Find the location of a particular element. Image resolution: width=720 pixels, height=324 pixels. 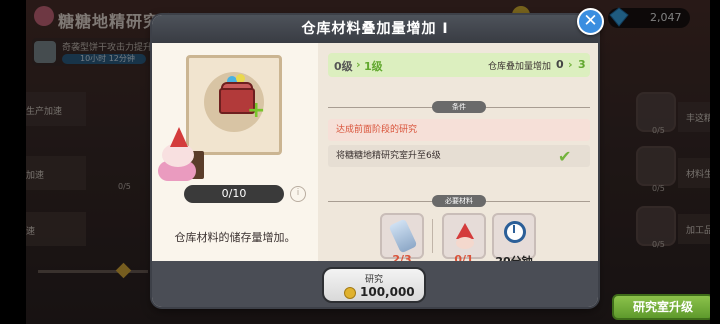

stack-label: 仓库叠加量增加 is located at coordinates (520, 67).